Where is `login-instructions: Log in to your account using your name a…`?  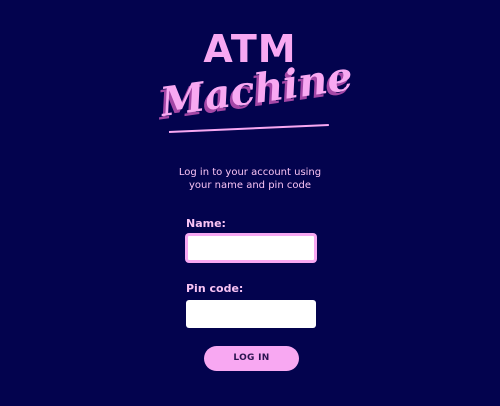 login-instructions: Log in to your account using your name a… is located at coordinates (250, 179).